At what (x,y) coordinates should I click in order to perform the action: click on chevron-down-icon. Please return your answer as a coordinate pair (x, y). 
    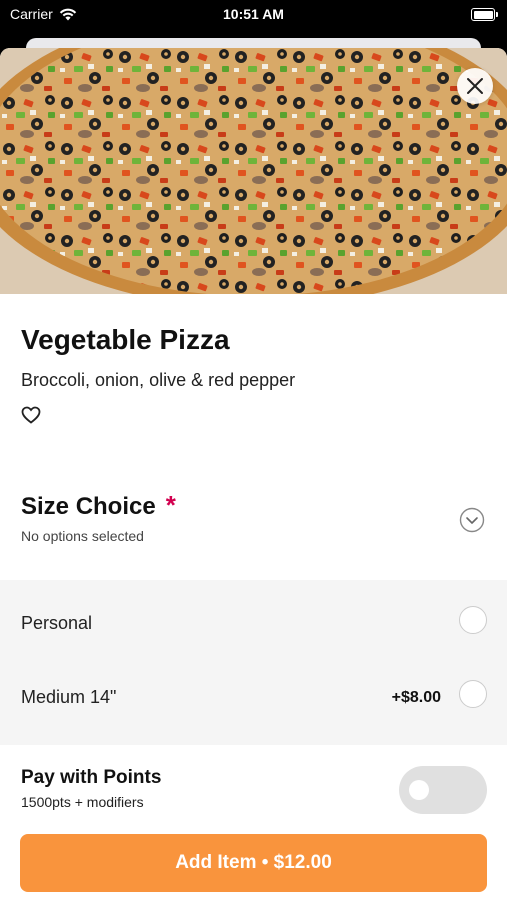
    Looking at the image, I should click on (472, 520).